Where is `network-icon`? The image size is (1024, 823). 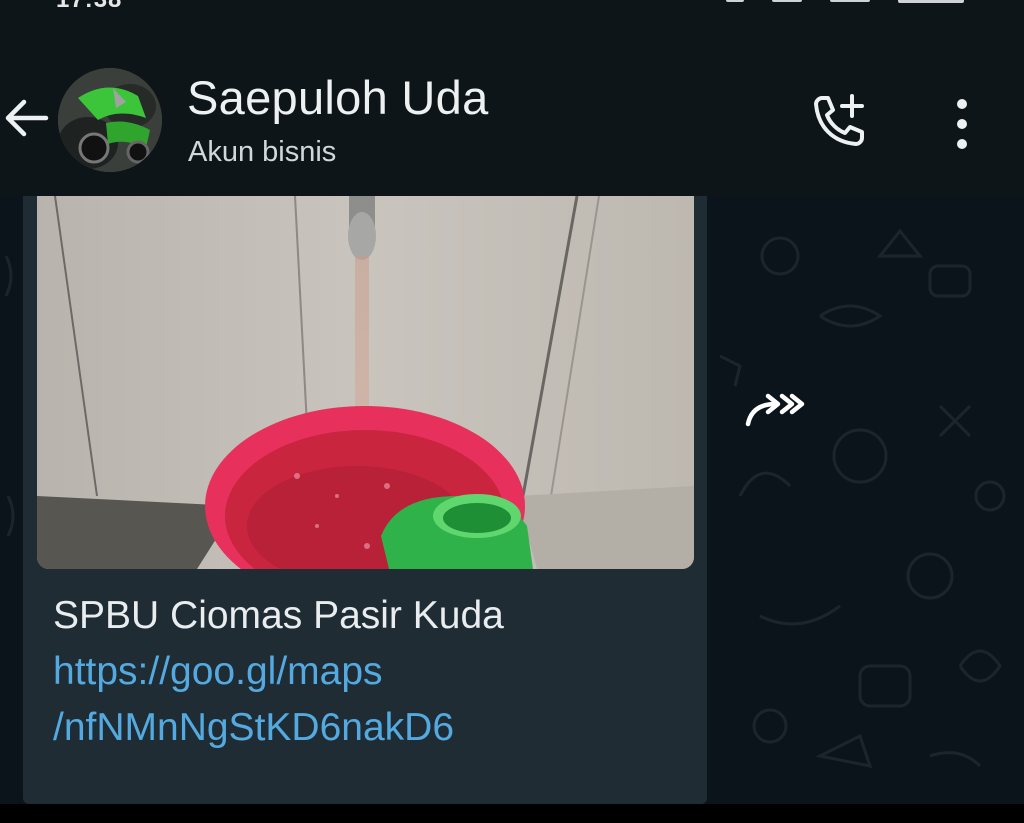 network-icon is located at coordinates (850, 1).